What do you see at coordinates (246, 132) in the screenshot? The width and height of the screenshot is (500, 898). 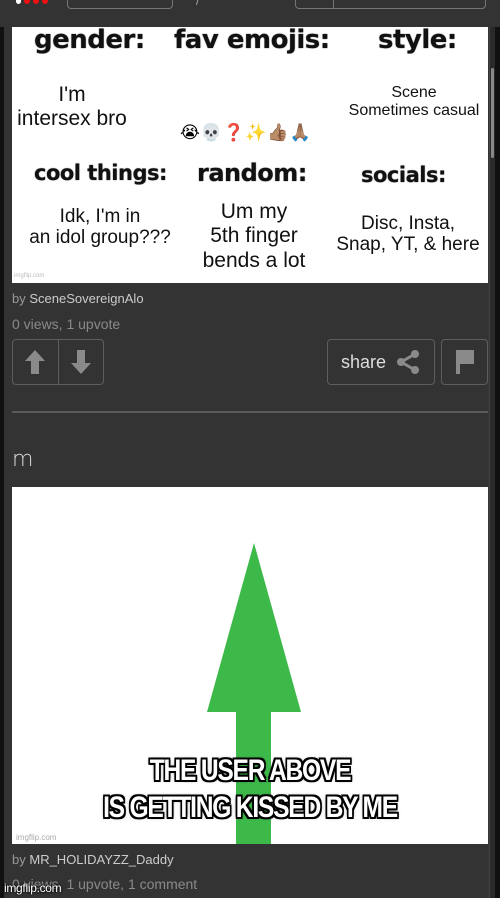 I see `value-fav-emojis: 😭💀❓✨👍🏽🙏🏽` at bounding box center [246, 132].